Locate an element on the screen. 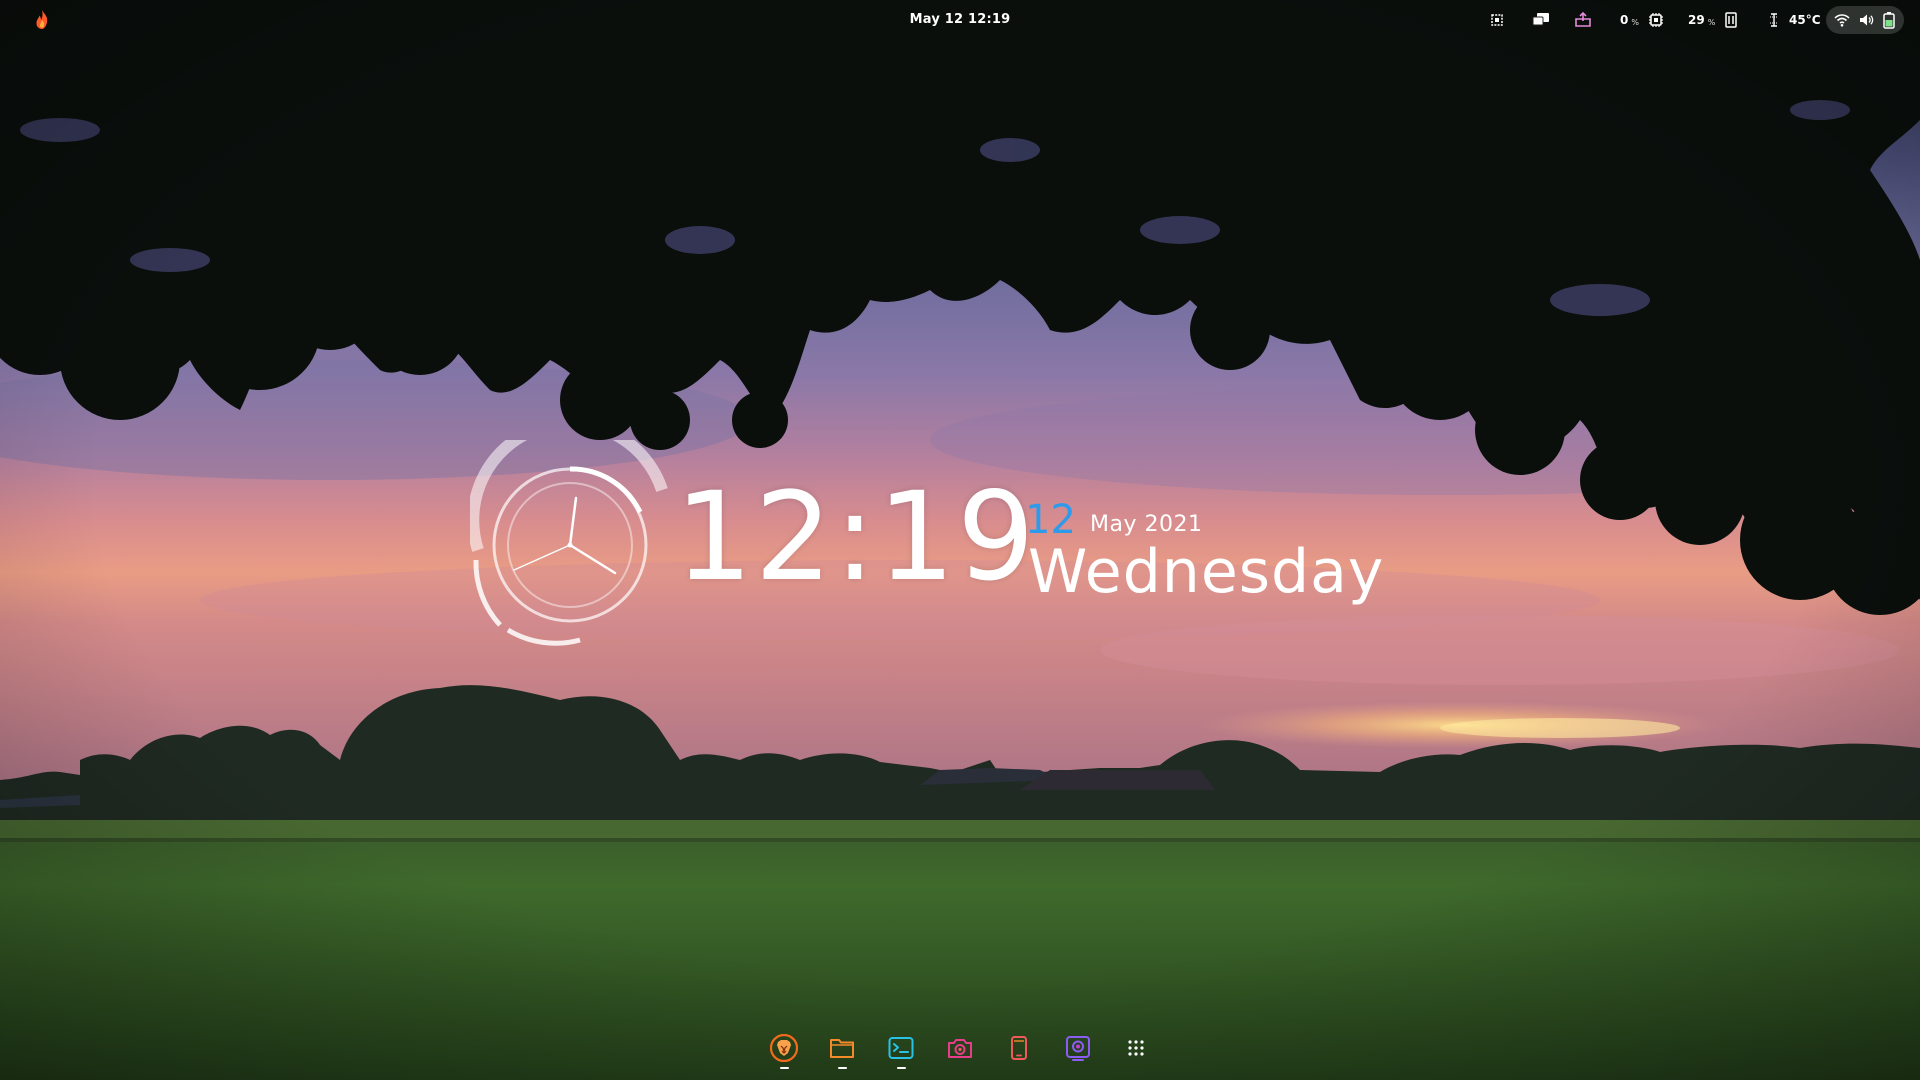 This screenshot has height=1080, width=1920. dock-item-screen-recorder is located at coordinates (1078, 1052).